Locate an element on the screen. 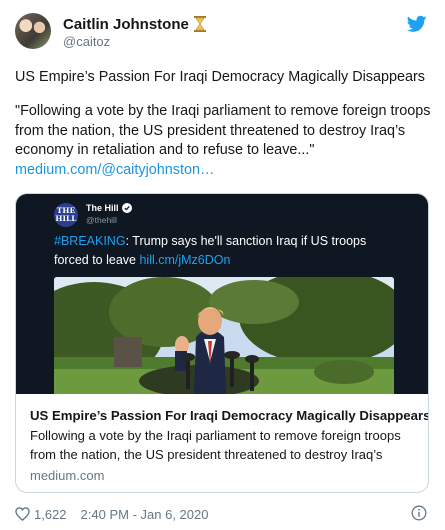 The height and width of the screenshot is (530, 445). heart-icon is located at coordinates (22, 514).